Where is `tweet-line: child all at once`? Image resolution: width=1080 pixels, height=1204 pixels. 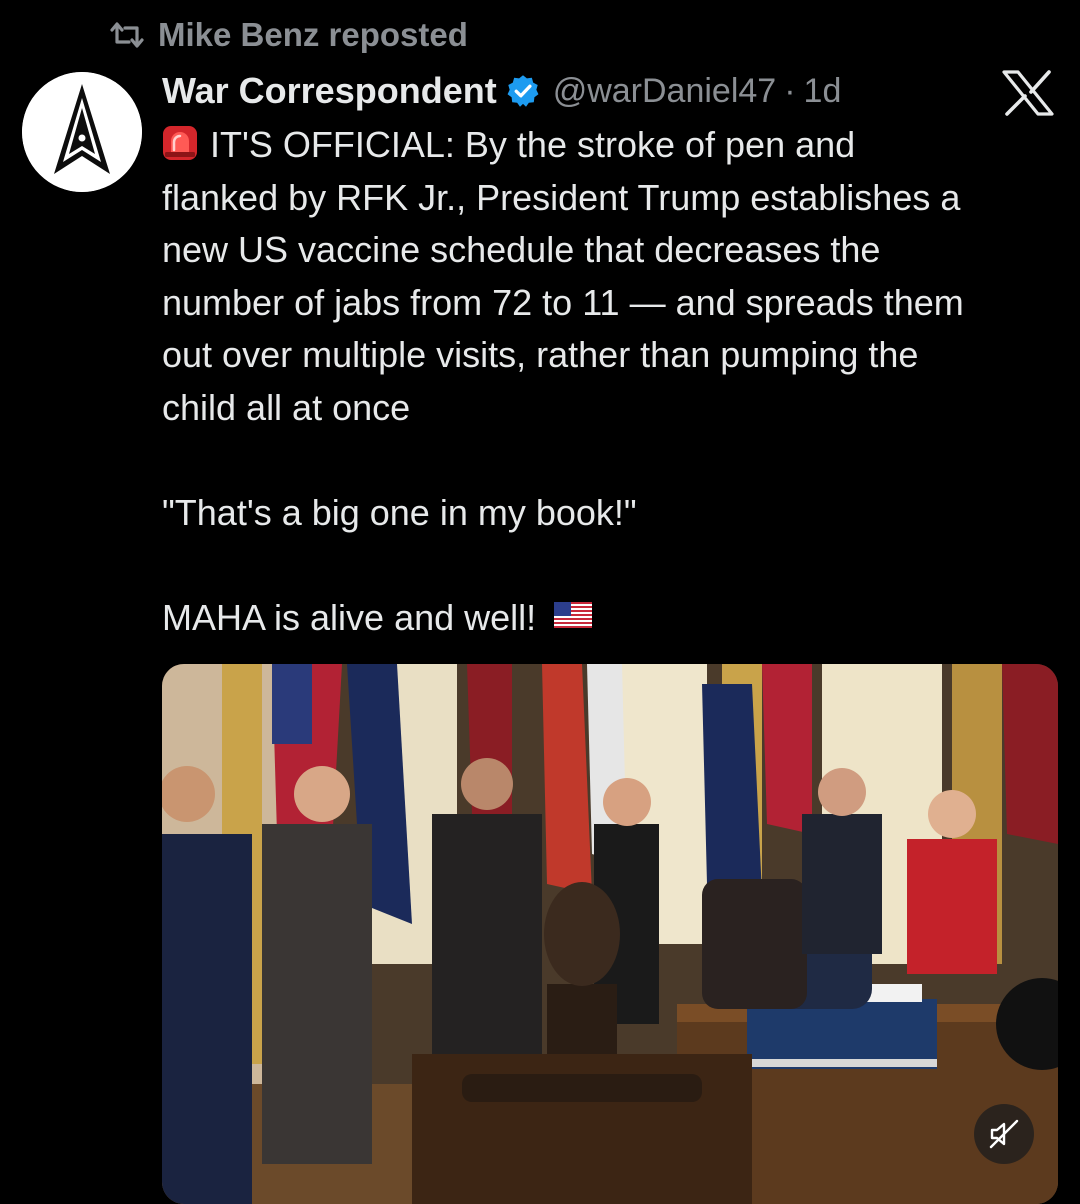
tweet-line: child all at once is located at coordinates (286, 407).